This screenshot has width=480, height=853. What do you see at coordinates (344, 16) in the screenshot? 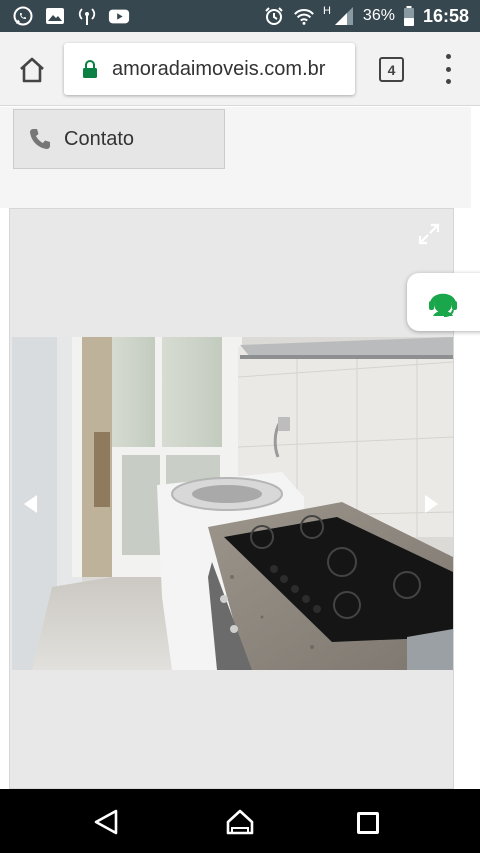
I see `signal-icon` at bounding box center [344, 16].